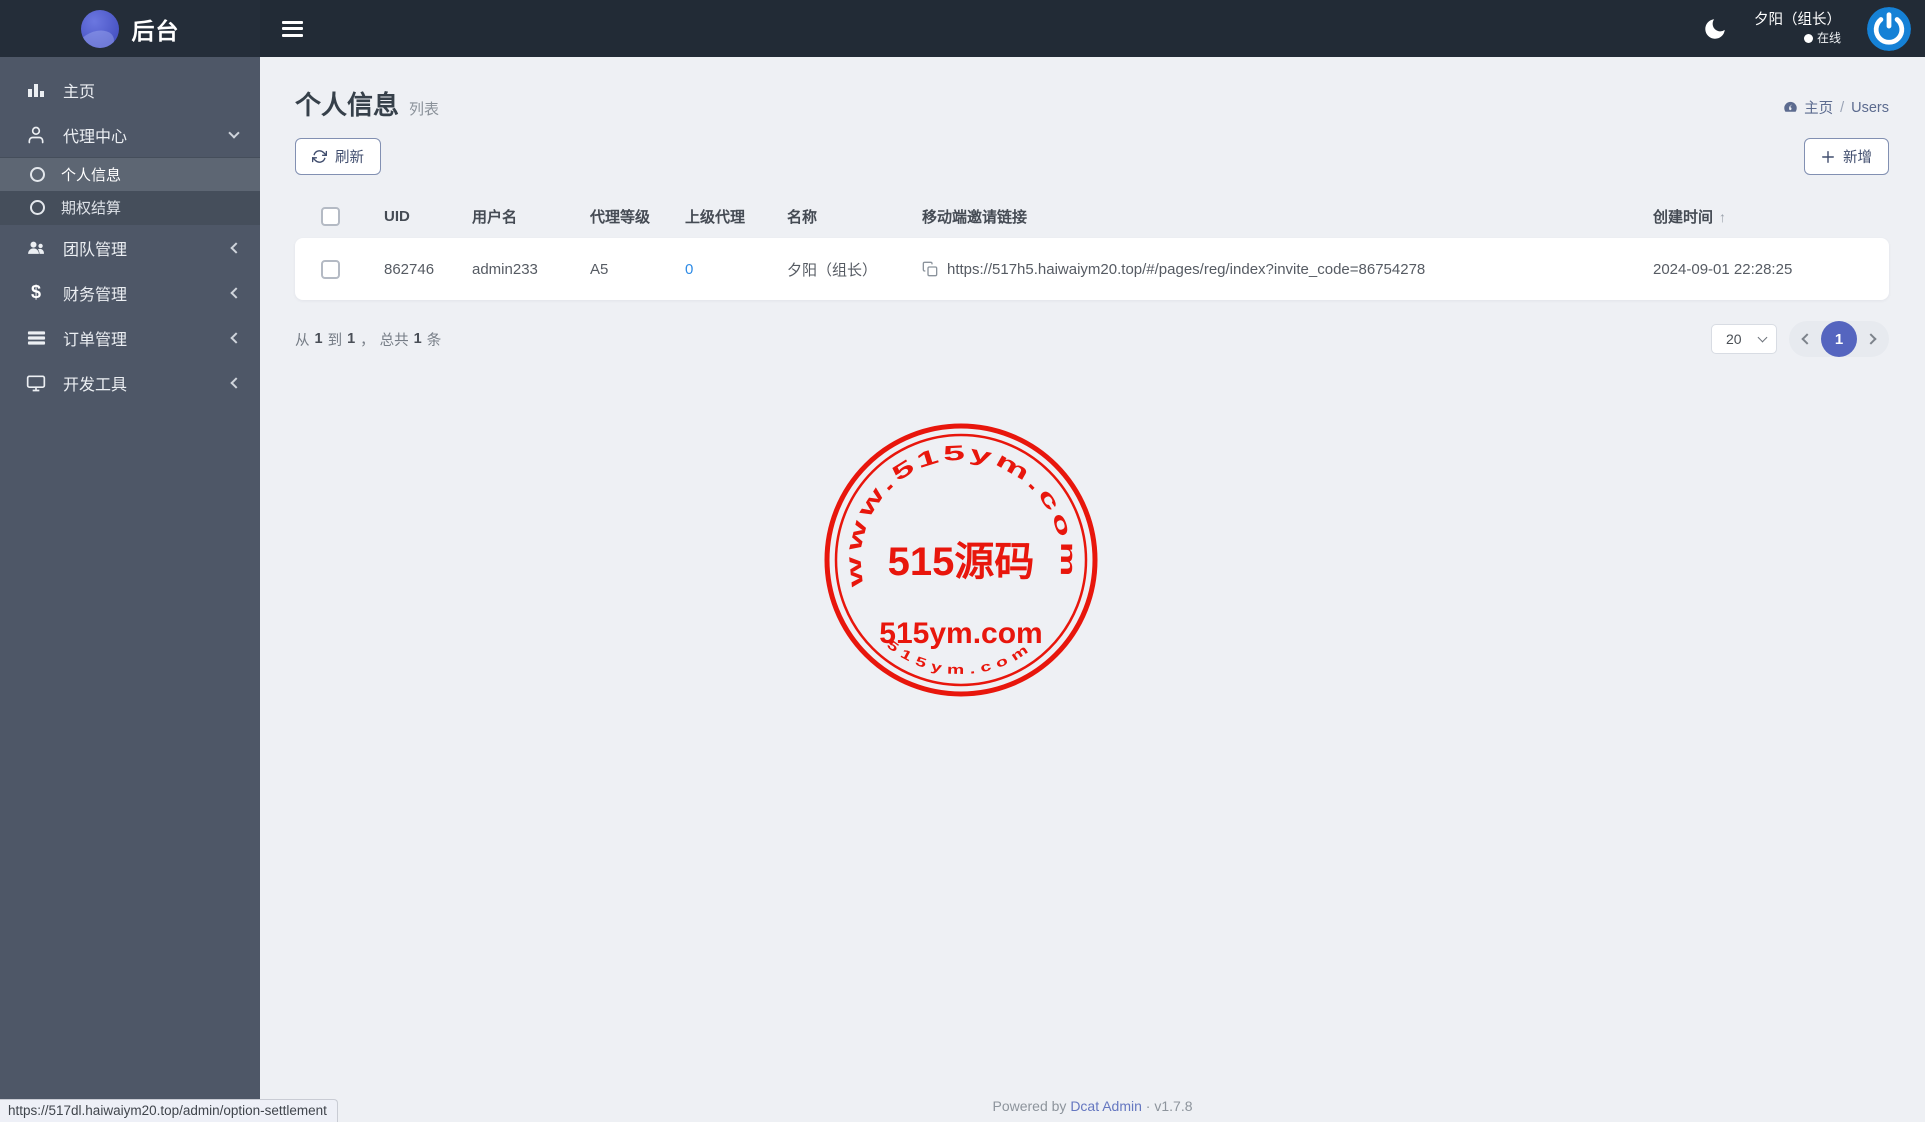 The image size is (1925, 1122). I want to click on sidebar-item-finance-management: $ 财务管理, so click(130, 292).